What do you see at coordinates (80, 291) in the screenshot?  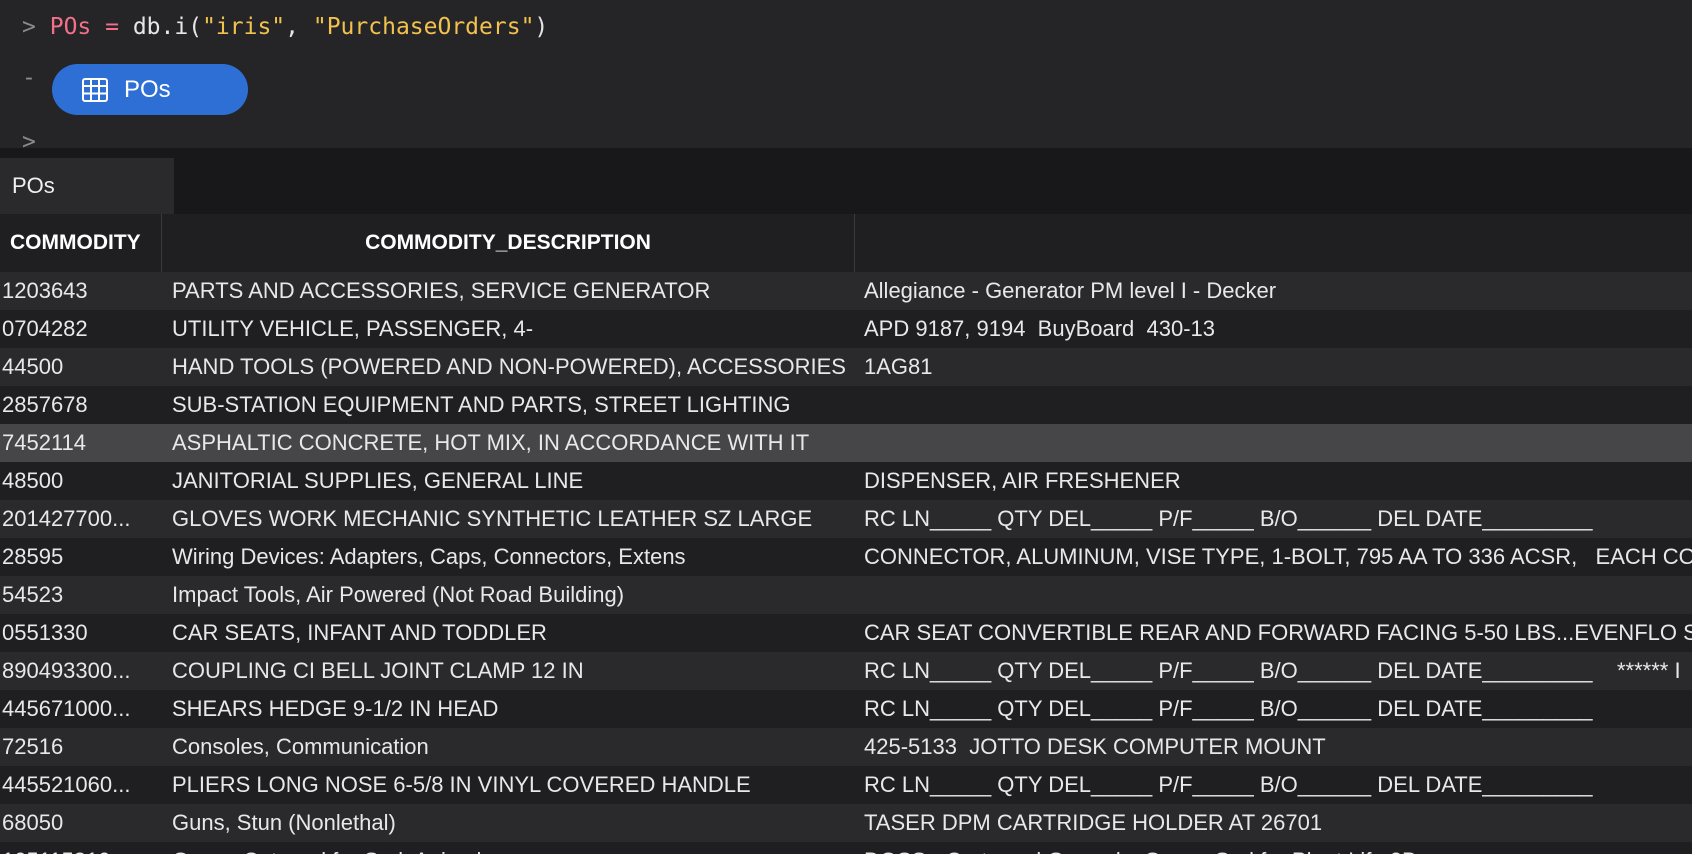 I see `cell-commodity: 1203643` at bounding box center [80, 291].